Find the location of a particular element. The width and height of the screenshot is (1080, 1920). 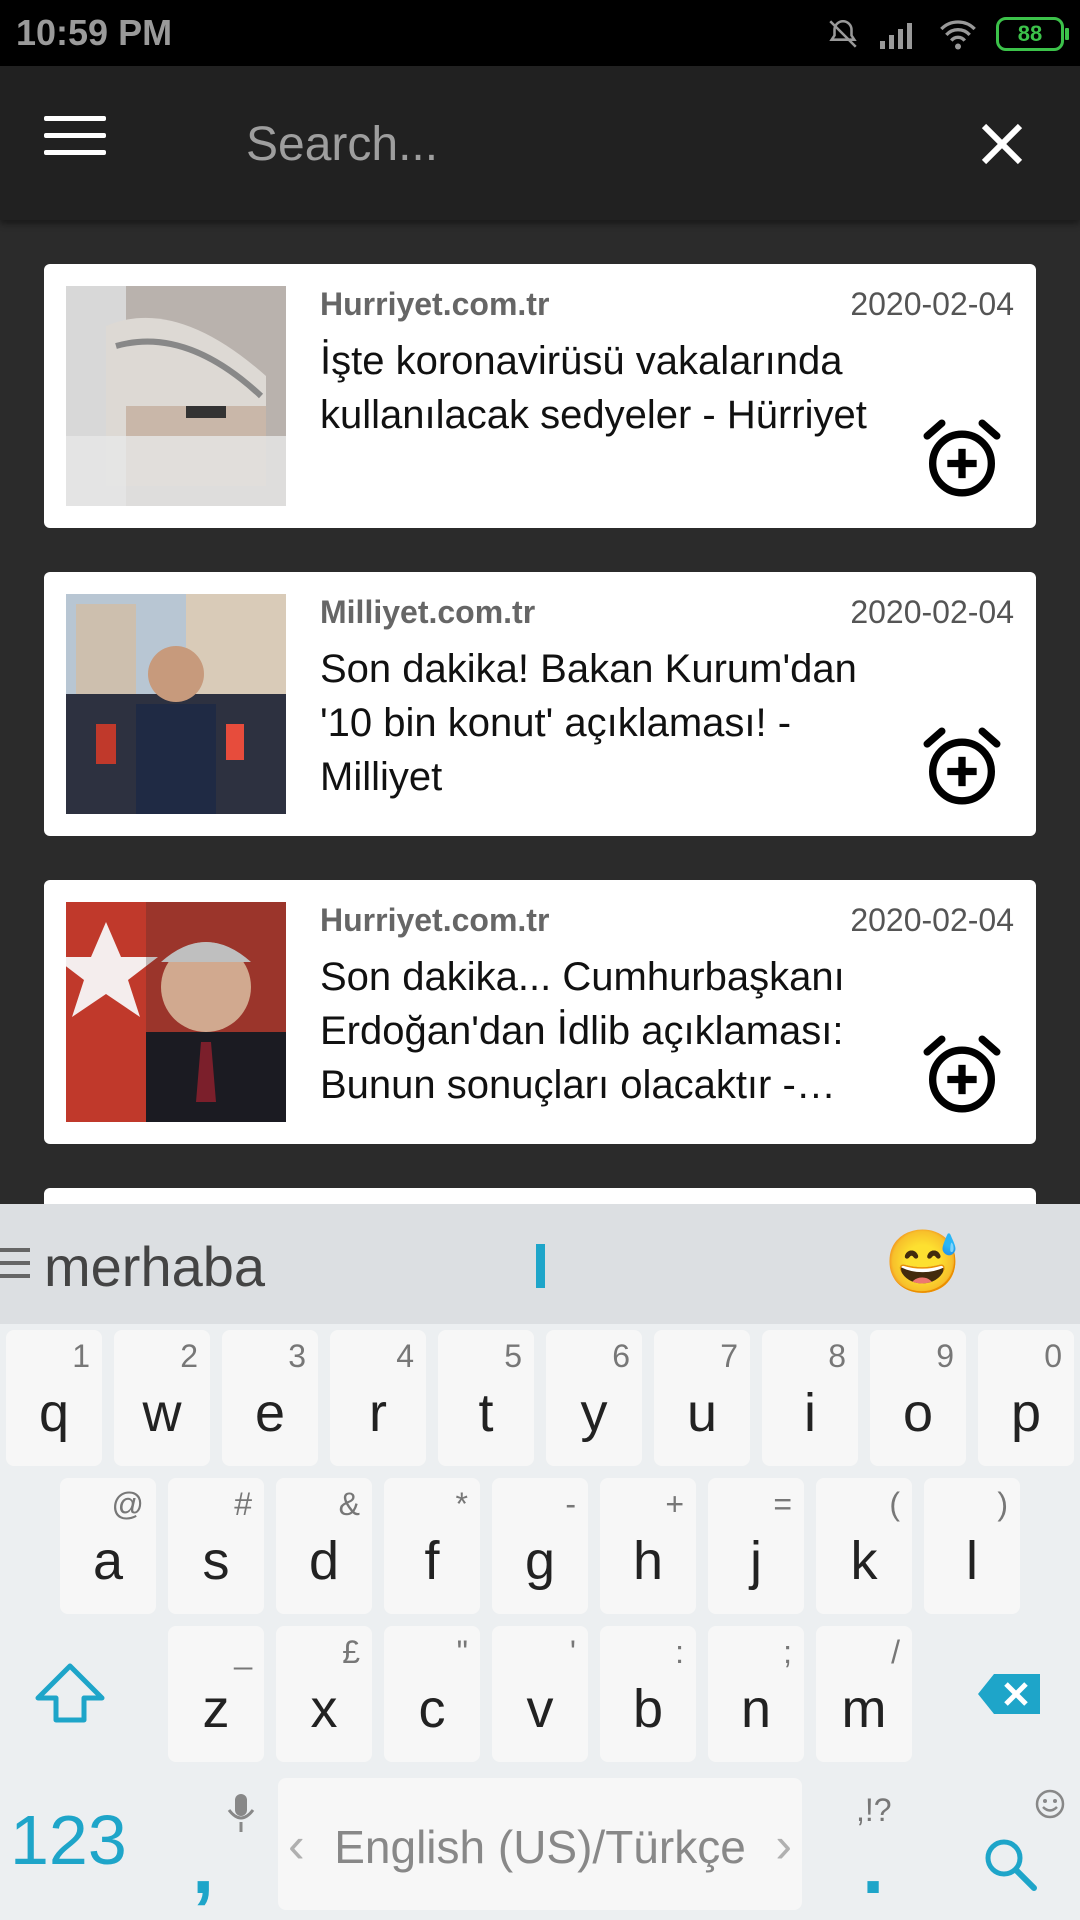

key-m: / m is located at coordinates (864, 1694).